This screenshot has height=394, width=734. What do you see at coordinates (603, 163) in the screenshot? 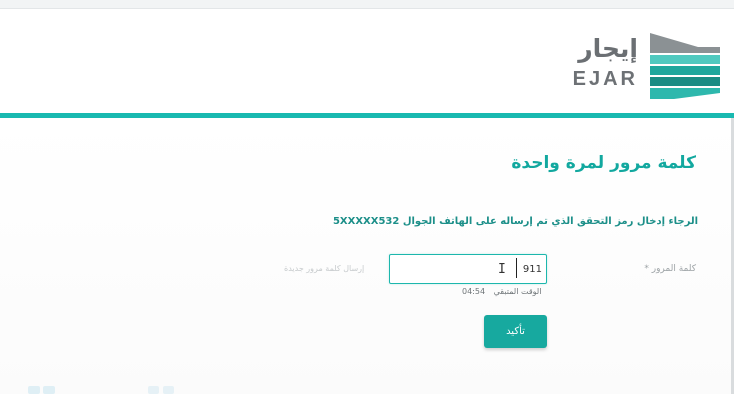
I see `page-title: كلمة مرور لمرة واحدة` at bounding box center [603, 163].